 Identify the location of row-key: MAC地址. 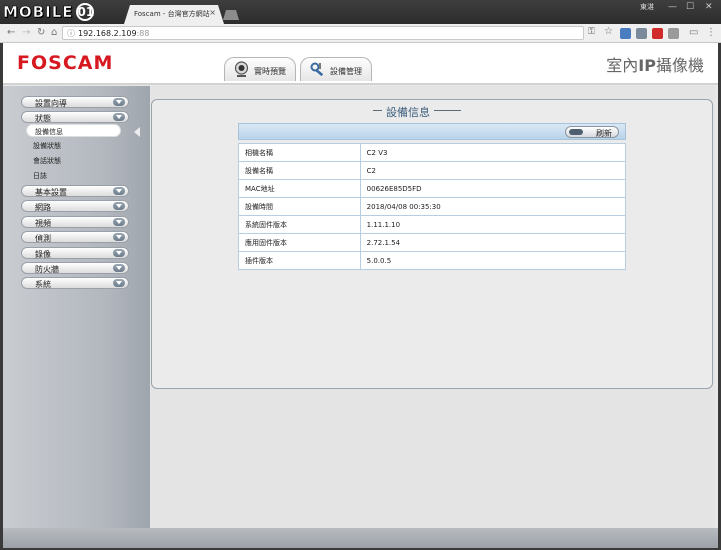
(299, 188).